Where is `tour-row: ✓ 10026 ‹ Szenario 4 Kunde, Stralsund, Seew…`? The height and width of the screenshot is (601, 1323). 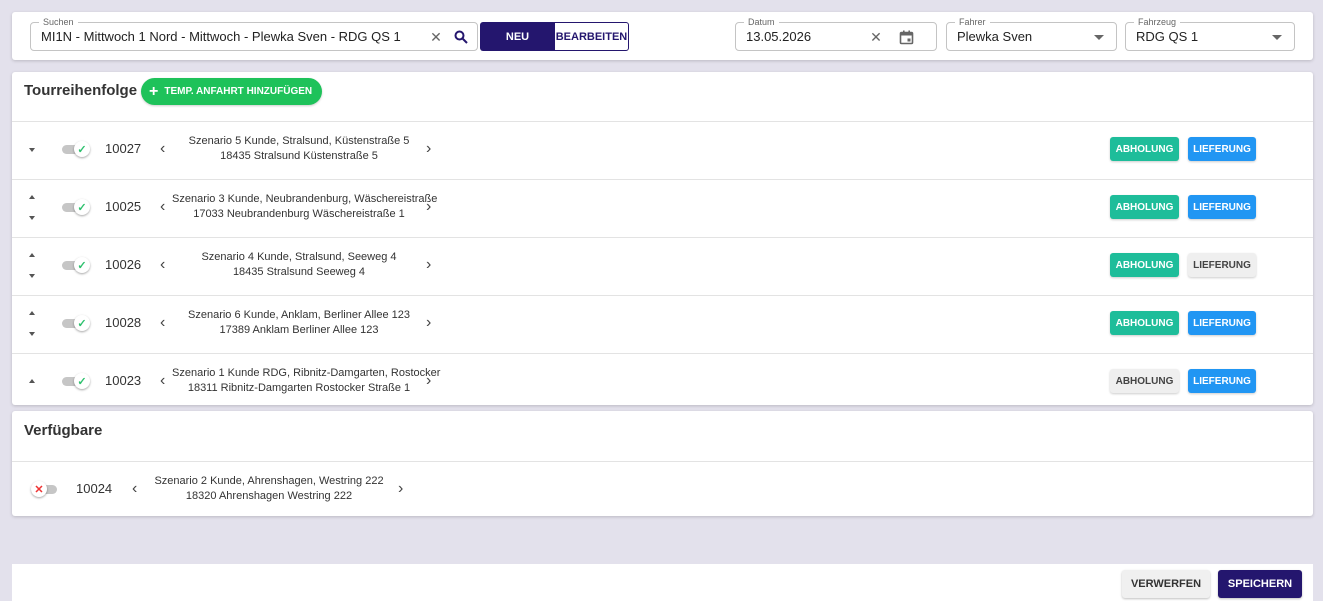 tour-row: ✓ 10026 ‹ Szenario 4 Kunde, Stralsund, Seew… is located at coordinates (662, 266).